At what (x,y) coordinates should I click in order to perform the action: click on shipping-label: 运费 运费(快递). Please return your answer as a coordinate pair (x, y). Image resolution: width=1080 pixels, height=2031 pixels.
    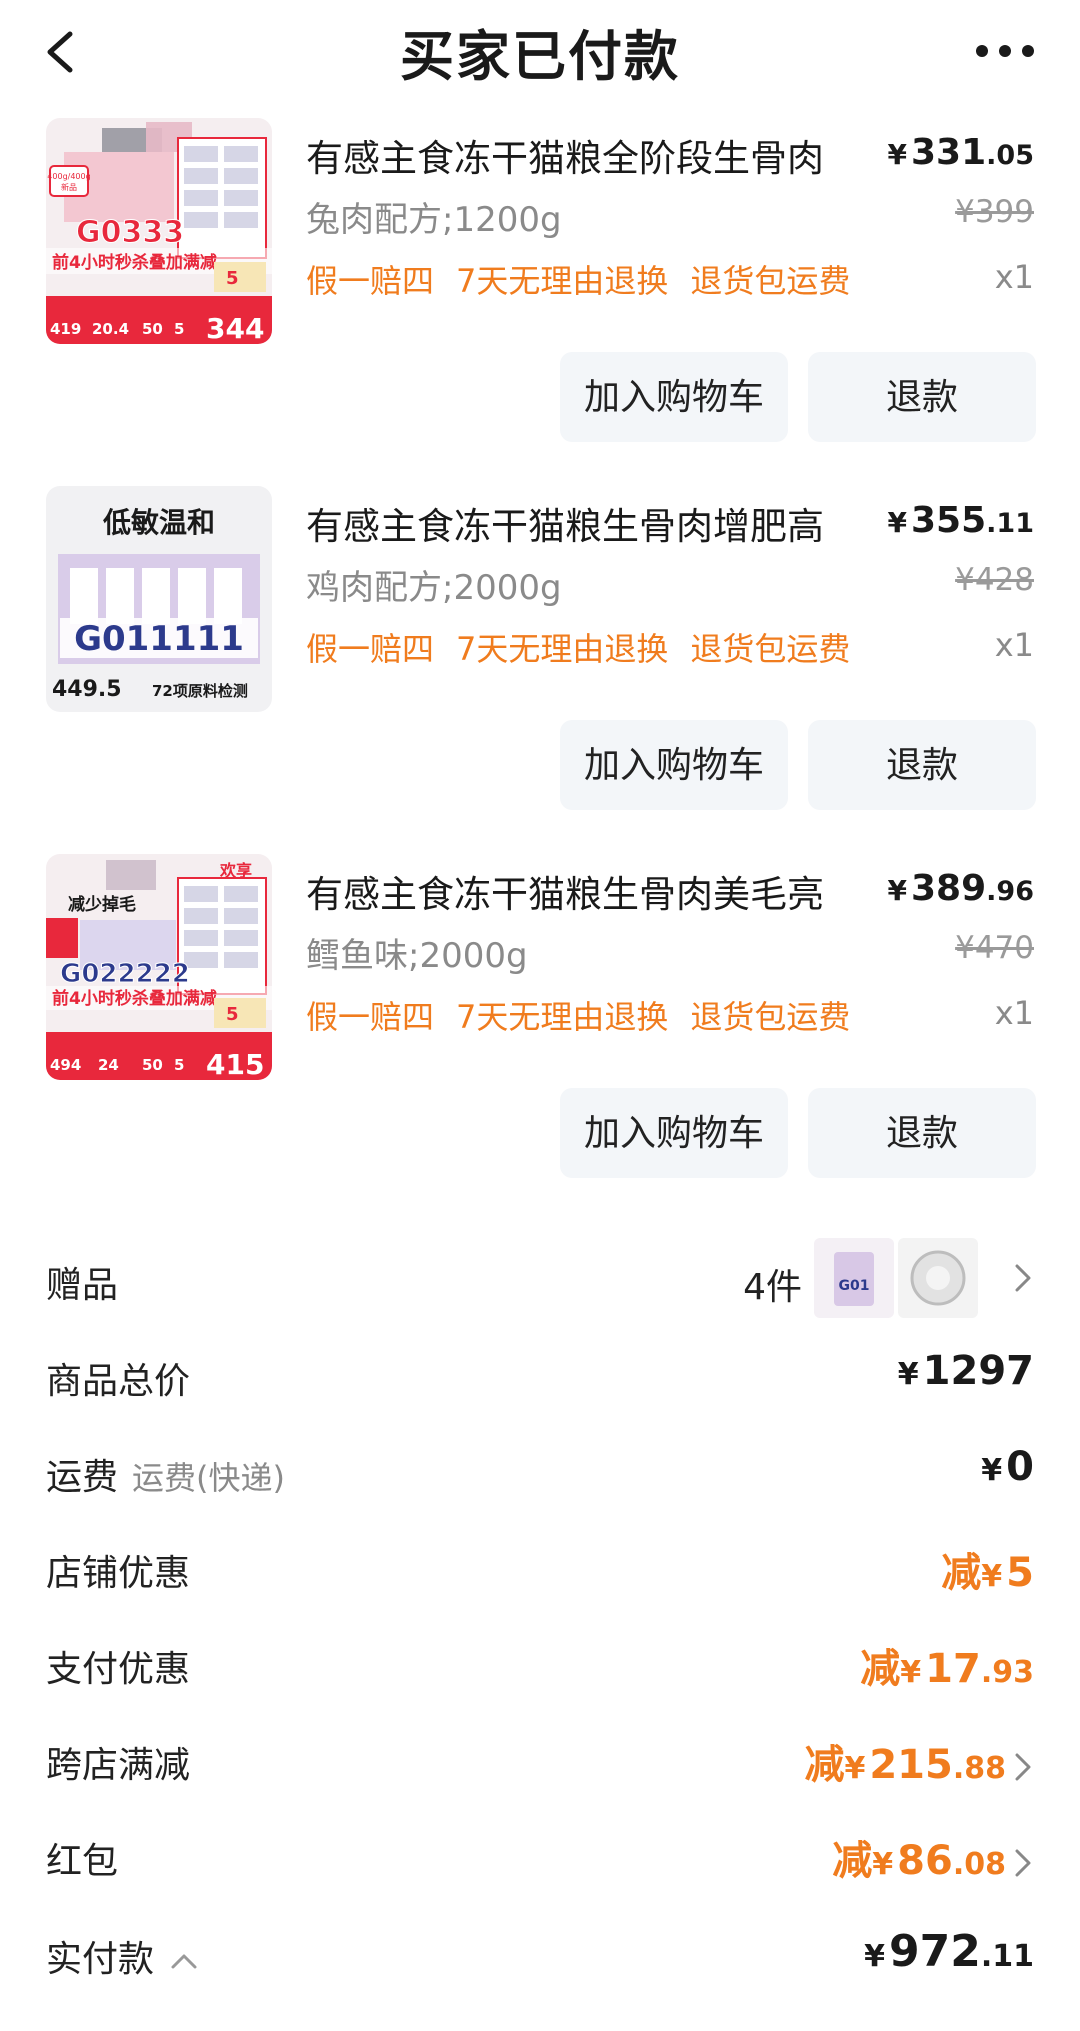
    Looking at the image, I should click on (165, 1477).